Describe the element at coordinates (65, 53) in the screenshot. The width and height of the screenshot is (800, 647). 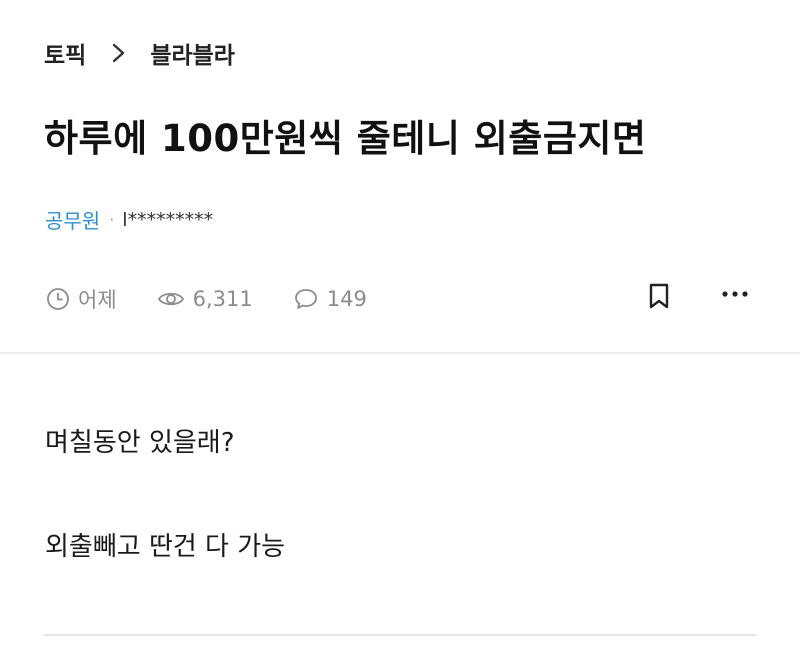
I see `breadcrumb-topic-link: 토픽` at that location.